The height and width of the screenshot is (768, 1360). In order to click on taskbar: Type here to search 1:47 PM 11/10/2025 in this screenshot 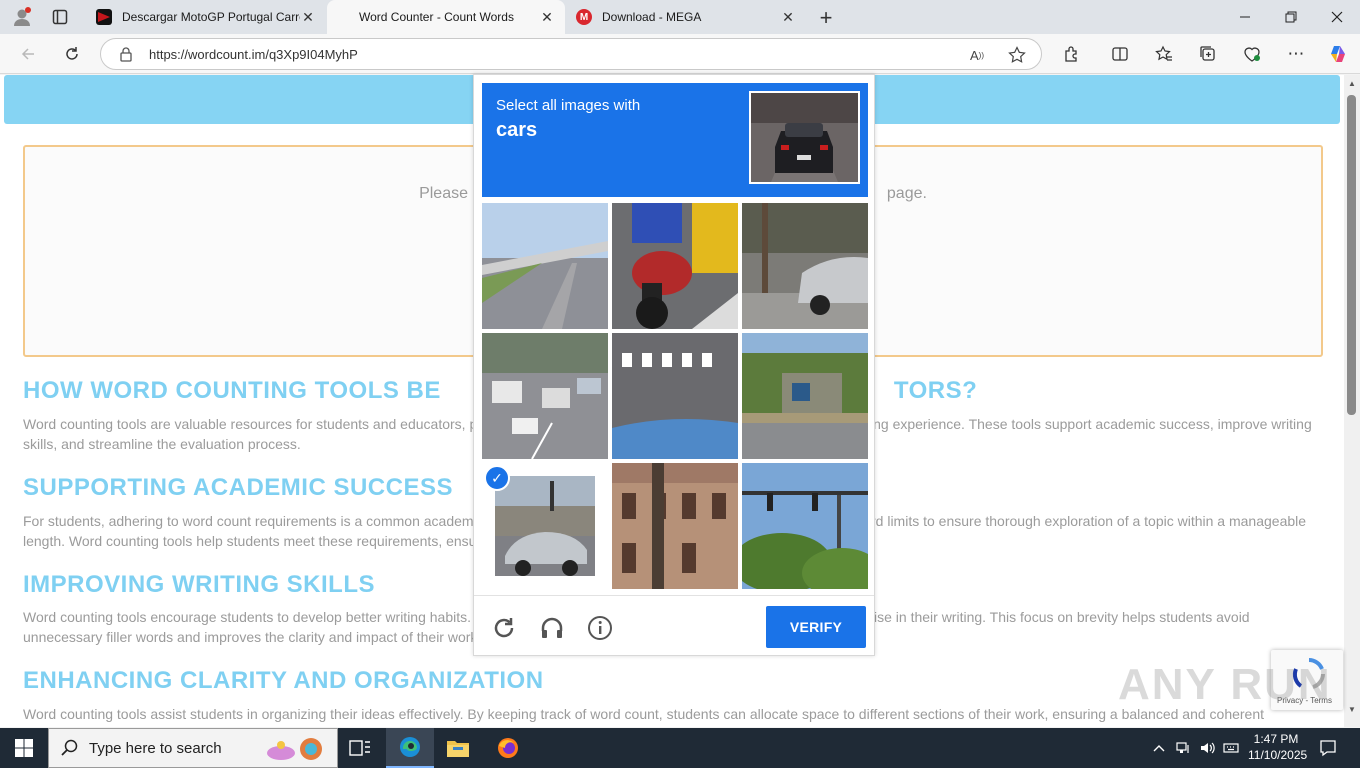, I will do `click(680, 748)`.